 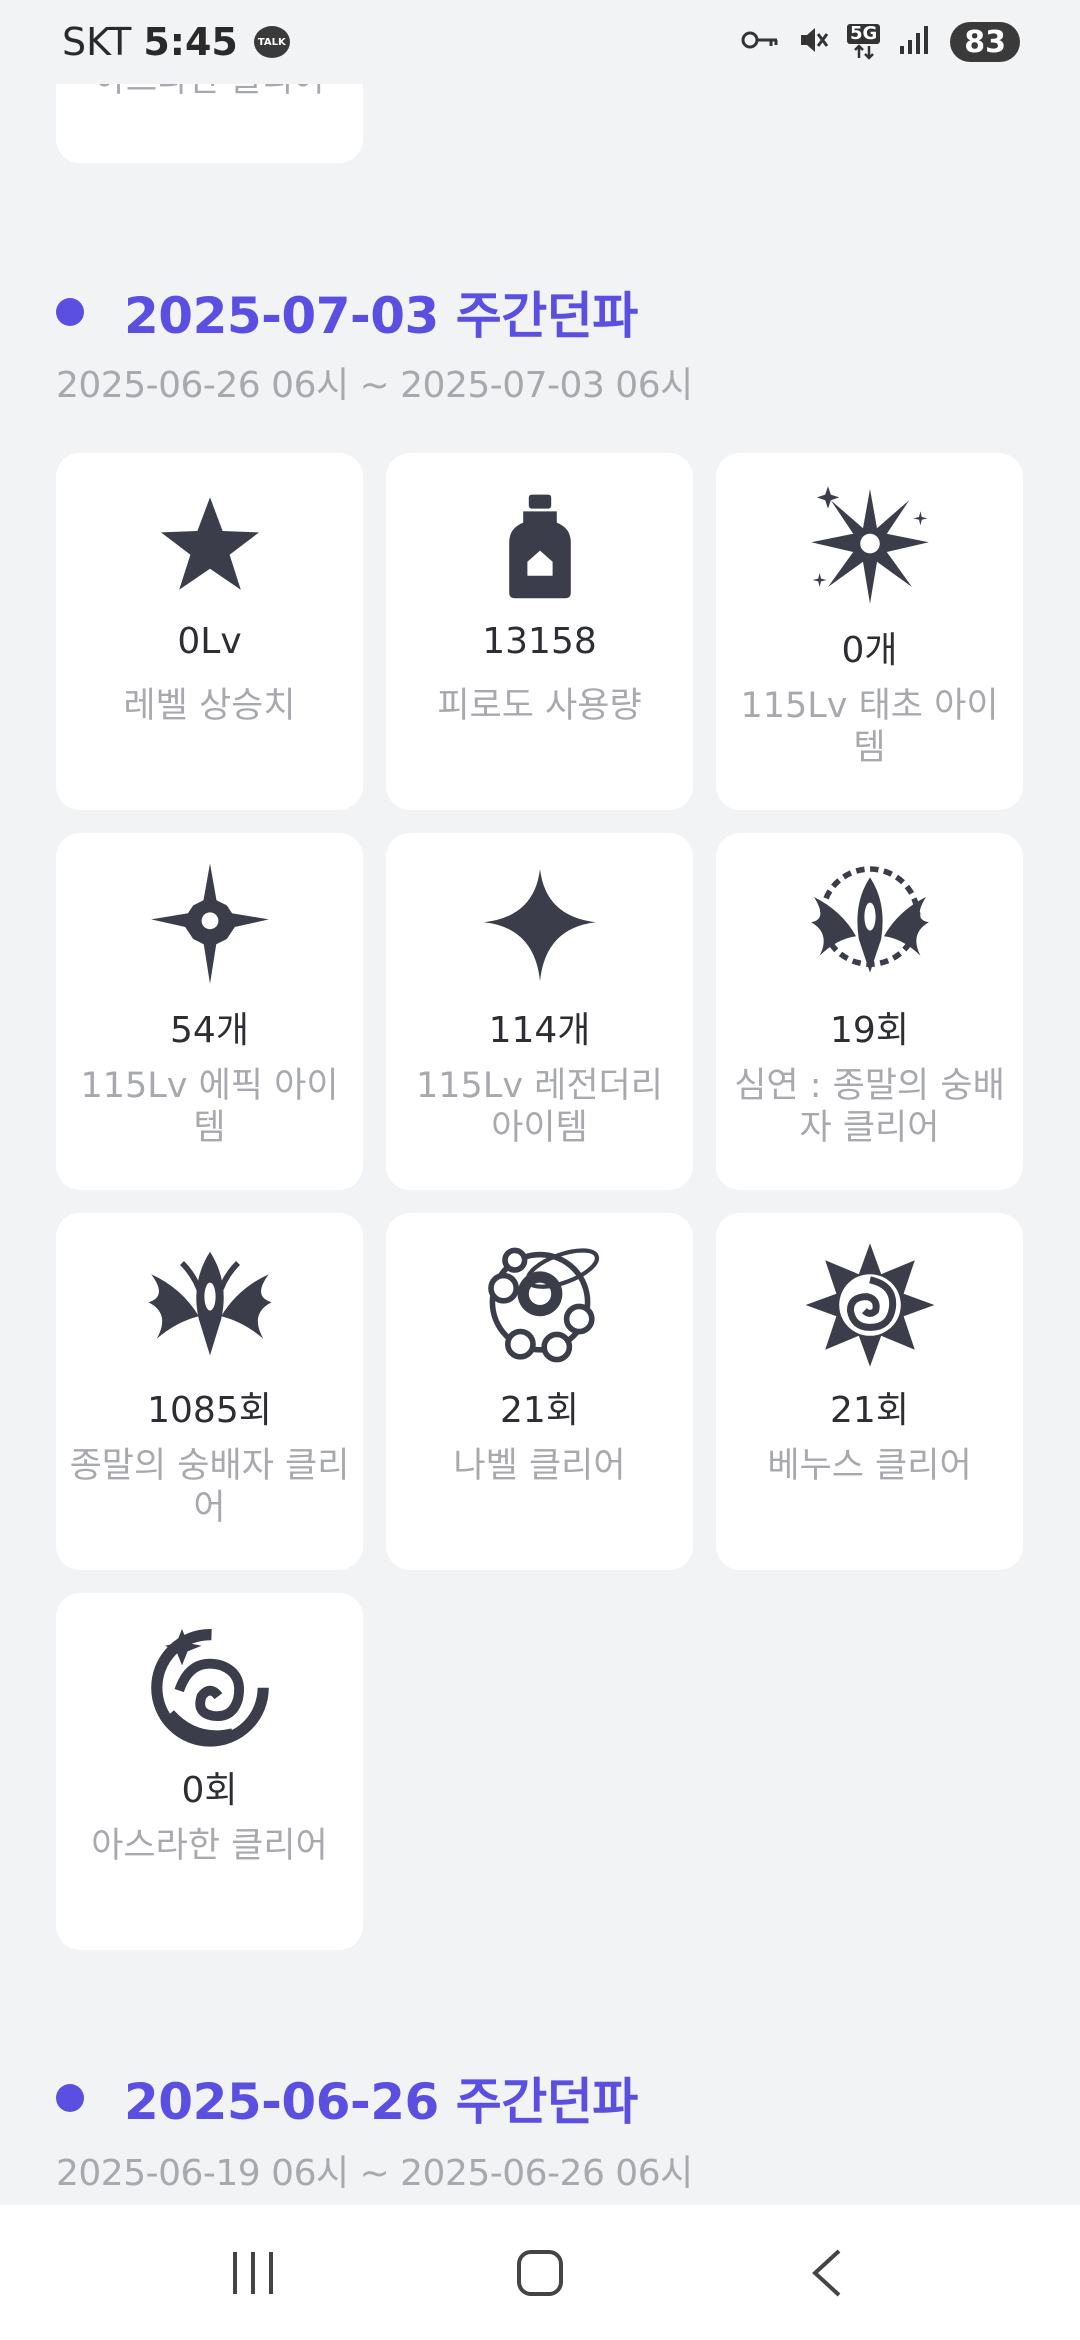 I want to click on nabel-emblem-icon, so click(x=540, y=1305).